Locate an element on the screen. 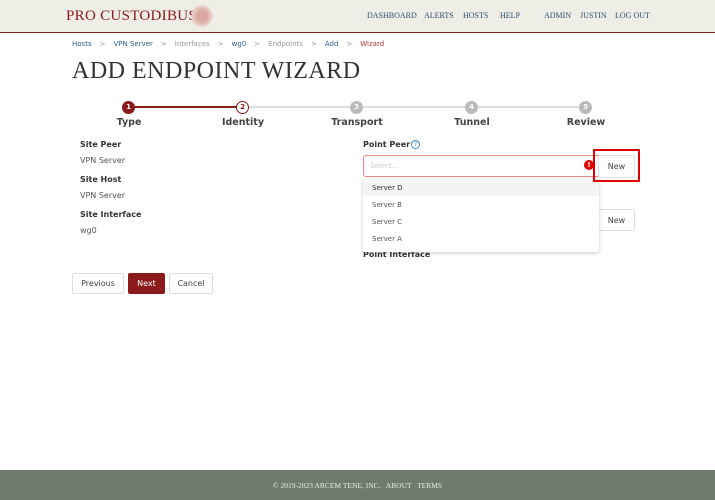 This screenshot has width=715, height=500. copyright: © 2019-2023 ARCEM TENE, INC. is located at coordinates (326, 485).